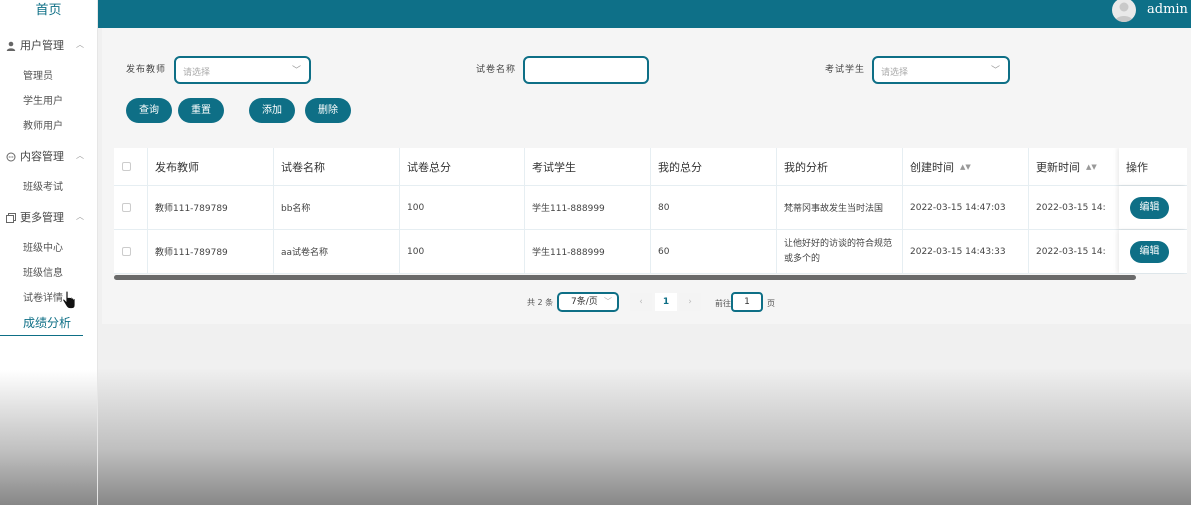 The height and width of the screenshot is (505, 1191). Describe the element at coordinates (337, 251) in the screenshot. I see `cell-paper: aa试卷名称` at that location.